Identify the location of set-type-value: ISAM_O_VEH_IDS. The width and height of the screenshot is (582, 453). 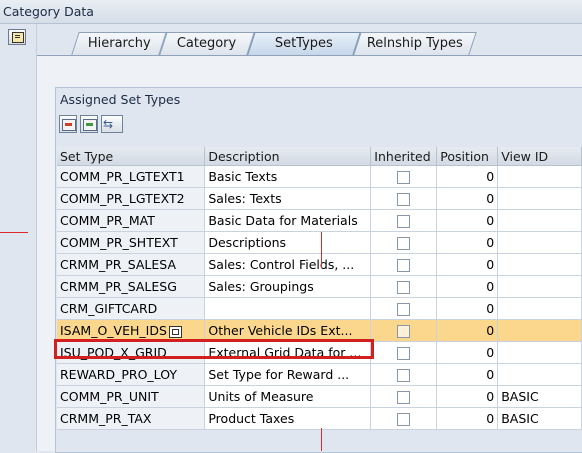
(113, 330).